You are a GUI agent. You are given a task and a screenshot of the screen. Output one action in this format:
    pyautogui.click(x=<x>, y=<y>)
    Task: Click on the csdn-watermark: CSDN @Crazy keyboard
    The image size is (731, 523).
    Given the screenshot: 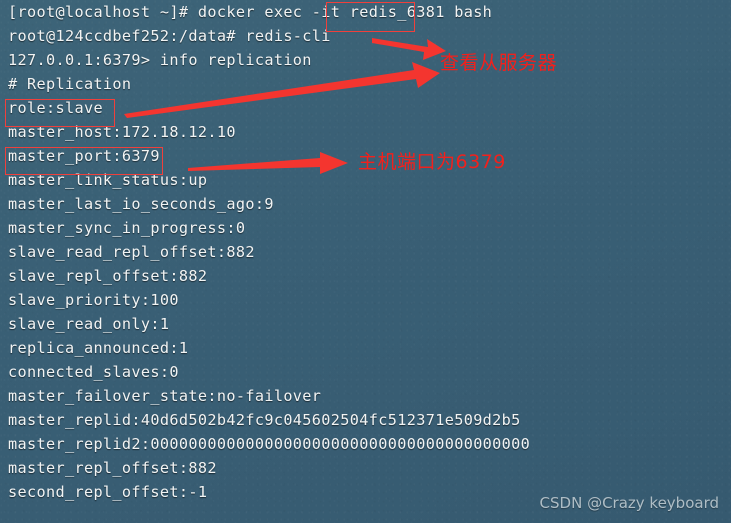 What is the action you would take?
    pyautogui.click(x=629, y=503)
    